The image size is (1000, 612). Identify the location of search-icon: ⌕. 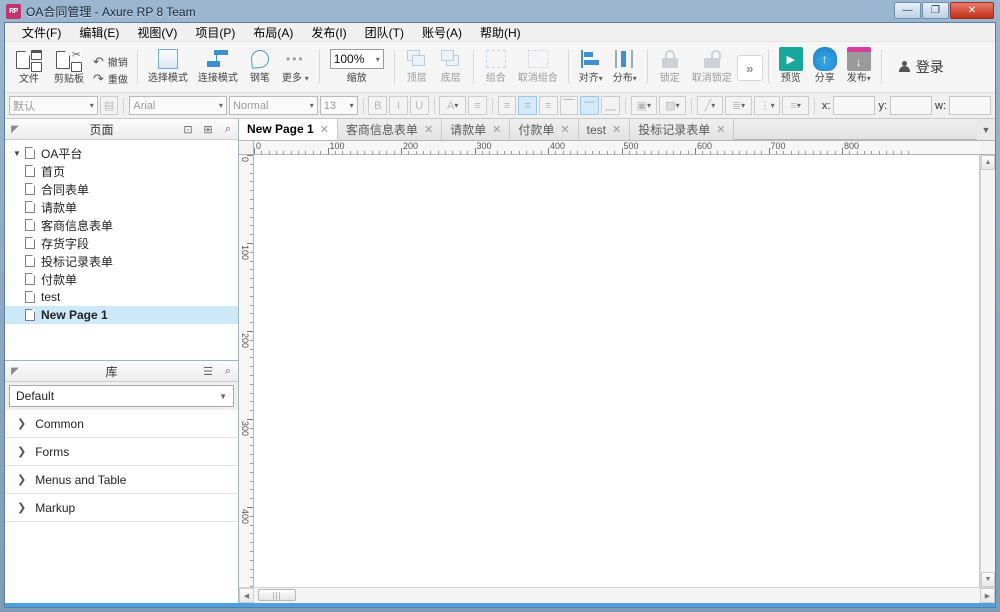
(228, 129).